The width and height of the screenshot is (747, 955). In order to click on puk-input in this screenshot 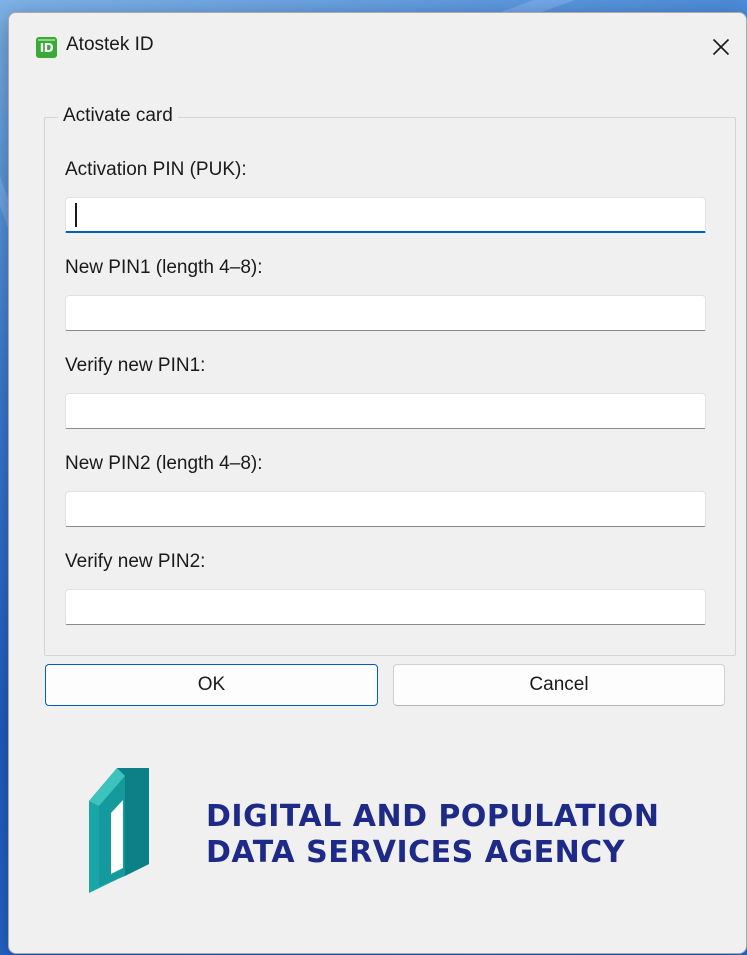, I will do `click(385, 215)`.